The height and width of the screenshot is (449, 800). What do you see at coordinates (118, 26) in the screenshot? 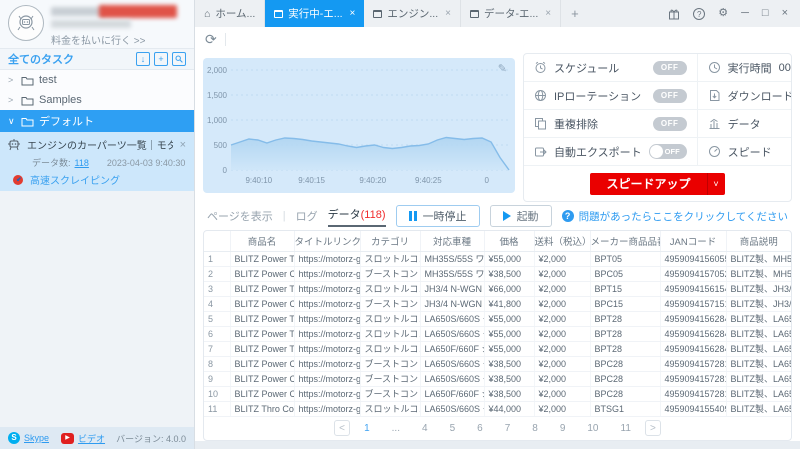
I see `user-info-redacted: 料金を払いに行く >>` at bounding box center [118, 26].